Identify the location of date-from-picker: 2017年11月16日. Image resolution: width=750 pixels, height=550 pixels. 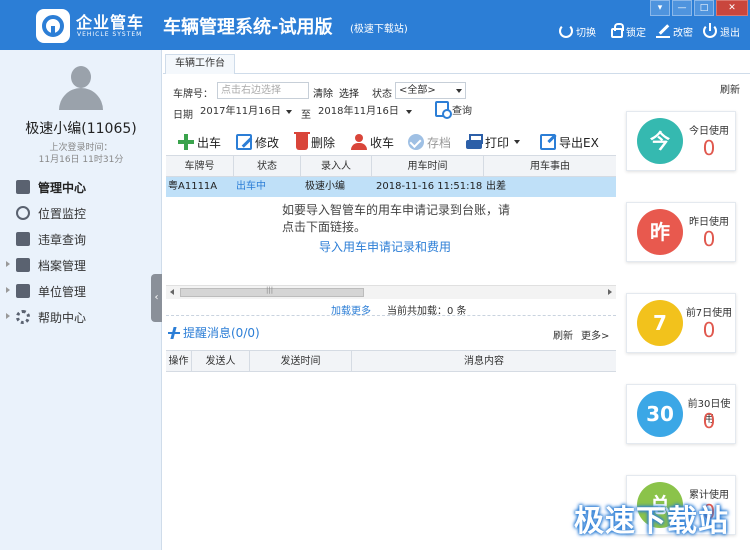
(246, 111).